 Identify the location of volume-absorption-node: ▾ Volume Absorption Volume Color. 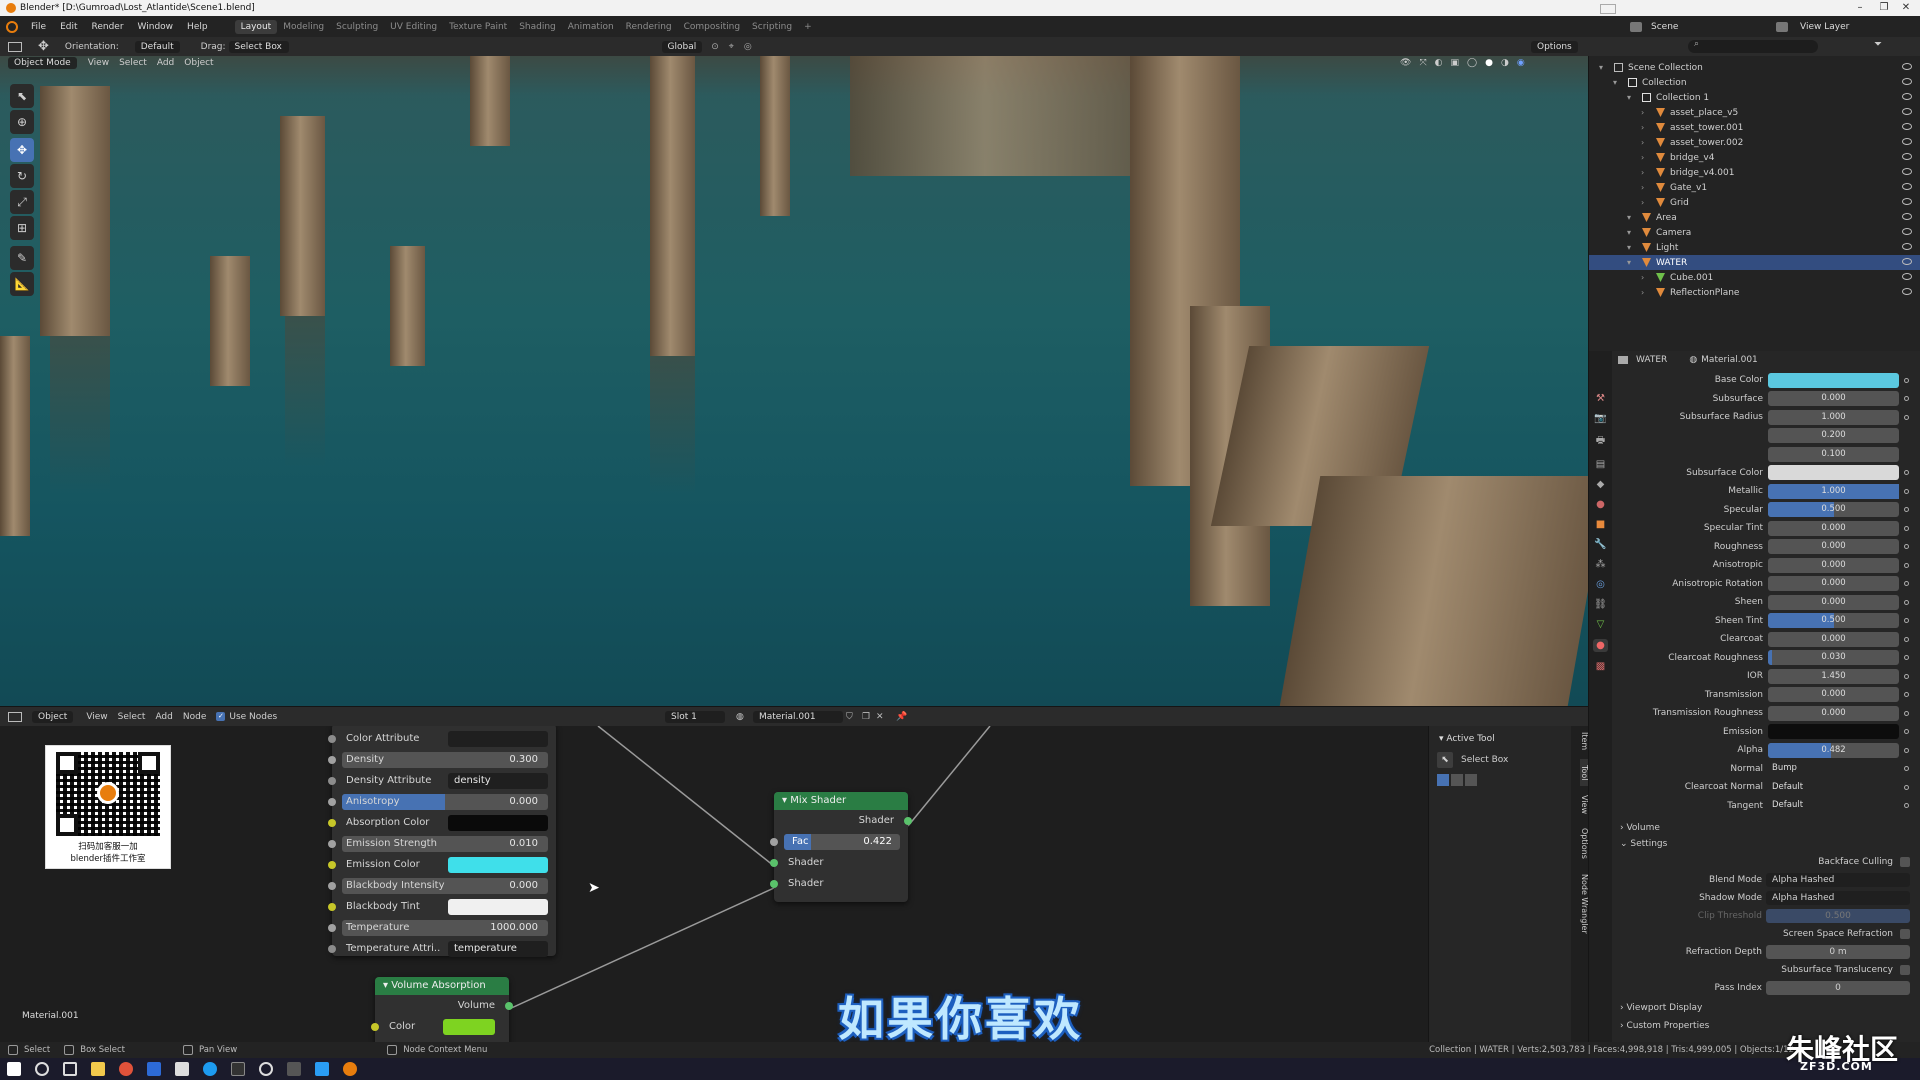
(442, 1009).